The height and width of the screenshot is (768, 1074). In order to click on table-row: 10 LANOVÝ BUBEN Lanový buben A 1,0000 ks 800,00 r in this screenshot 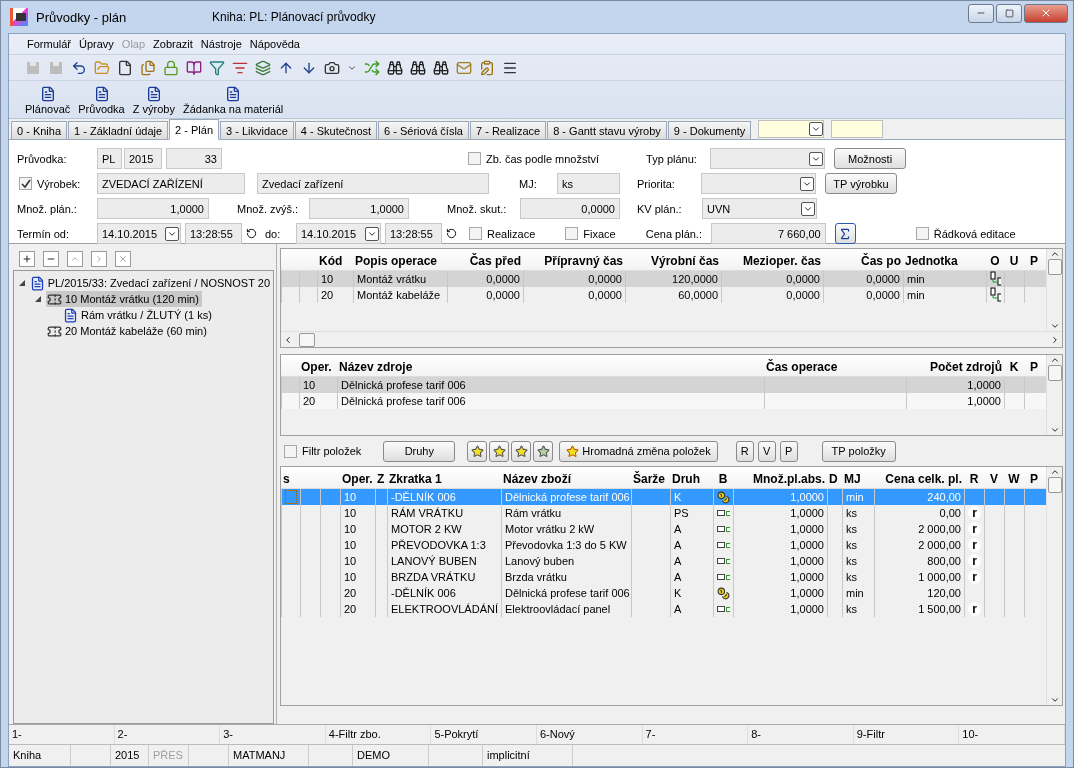, I will do `click(663, 561)`.